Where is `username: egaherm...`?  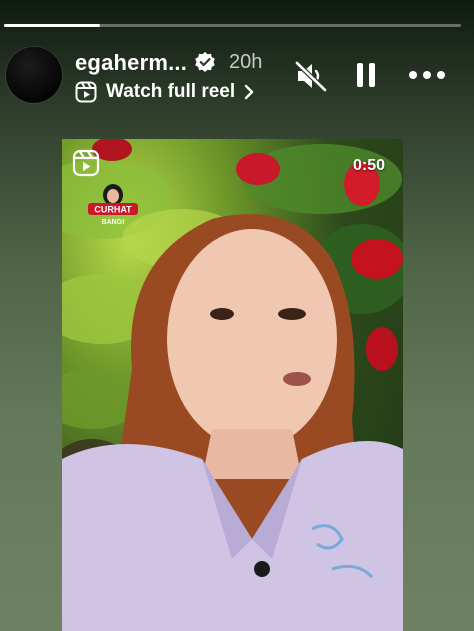 username: egaherm... is located at coordinates (131, 63).